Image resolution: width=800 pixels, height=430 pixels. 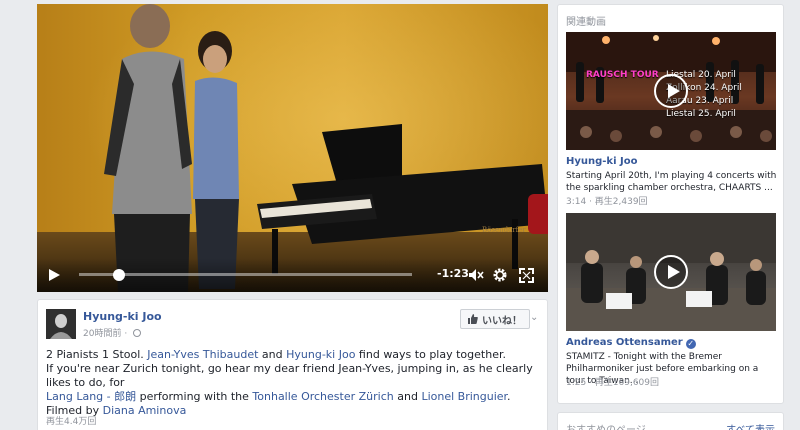 What do you see at coordinates (586, 22) in the screenshot?
I see `related-videos-heading: 関連動画` at bounding box center [586, 22].